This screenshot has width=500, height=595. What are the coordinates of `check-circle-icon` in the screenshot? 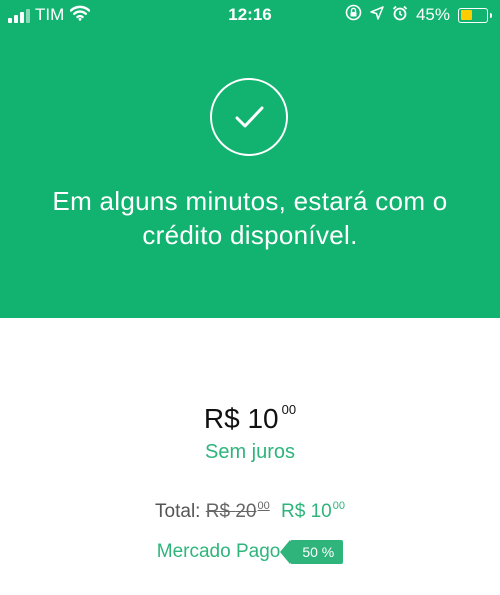 It's located at (249, 117).